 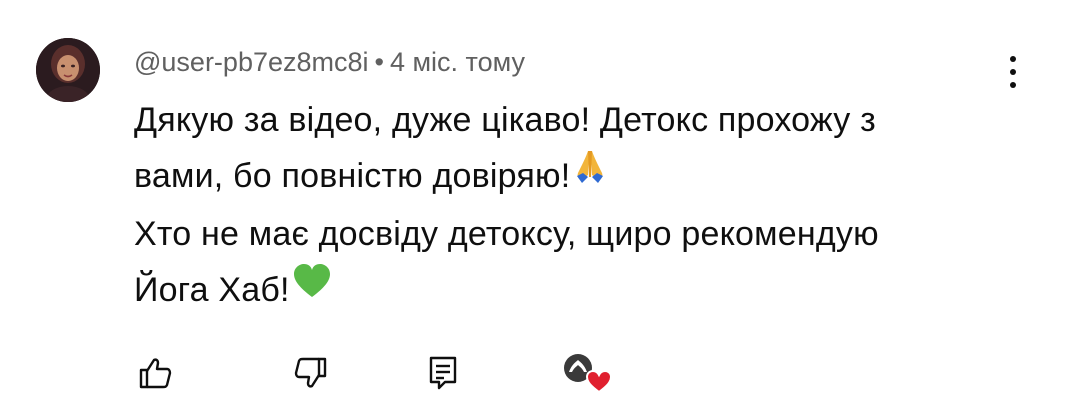 What do you see at coordinates (212, 290) in the screenshot?
I see `comment-line-text: Йога Хаб!` at bounding box center [212, 290].